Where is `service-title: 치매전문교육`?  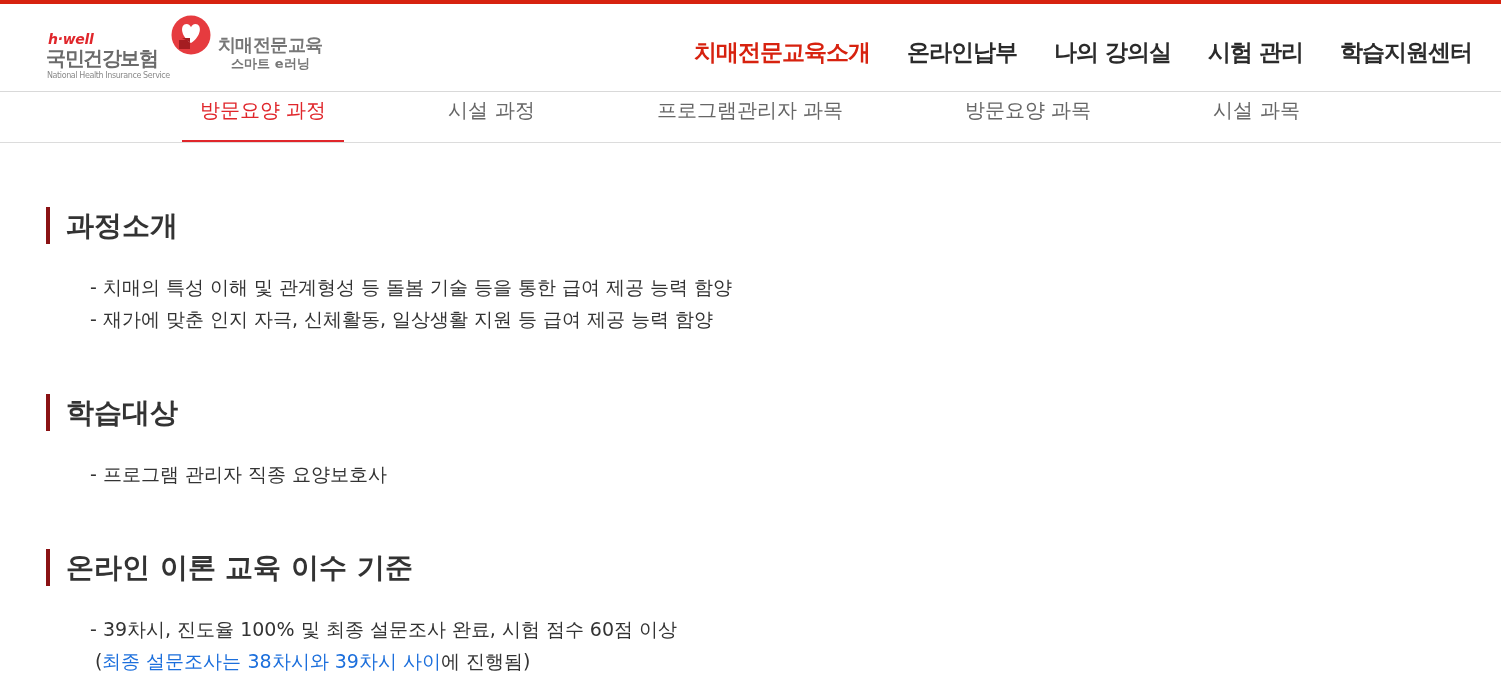 service-title: 치매전문교육 is located at coordinates (270, 45).